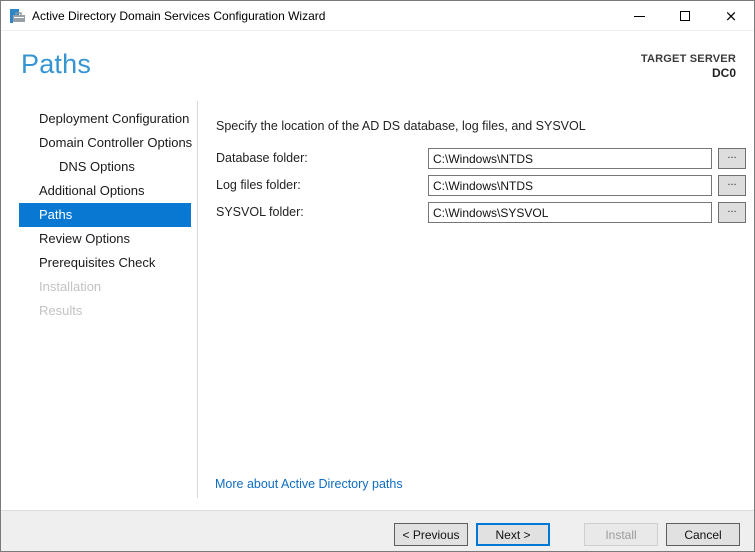  I want to click on sidebar-item-additional-options: Additional Options, so click(99, 191).